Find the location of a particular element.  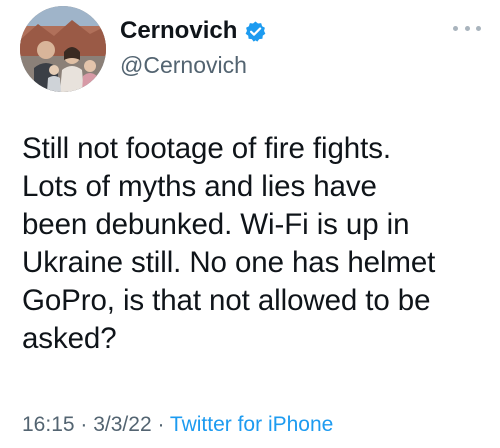

more-dots-icon is located at coordinates (467, 28).